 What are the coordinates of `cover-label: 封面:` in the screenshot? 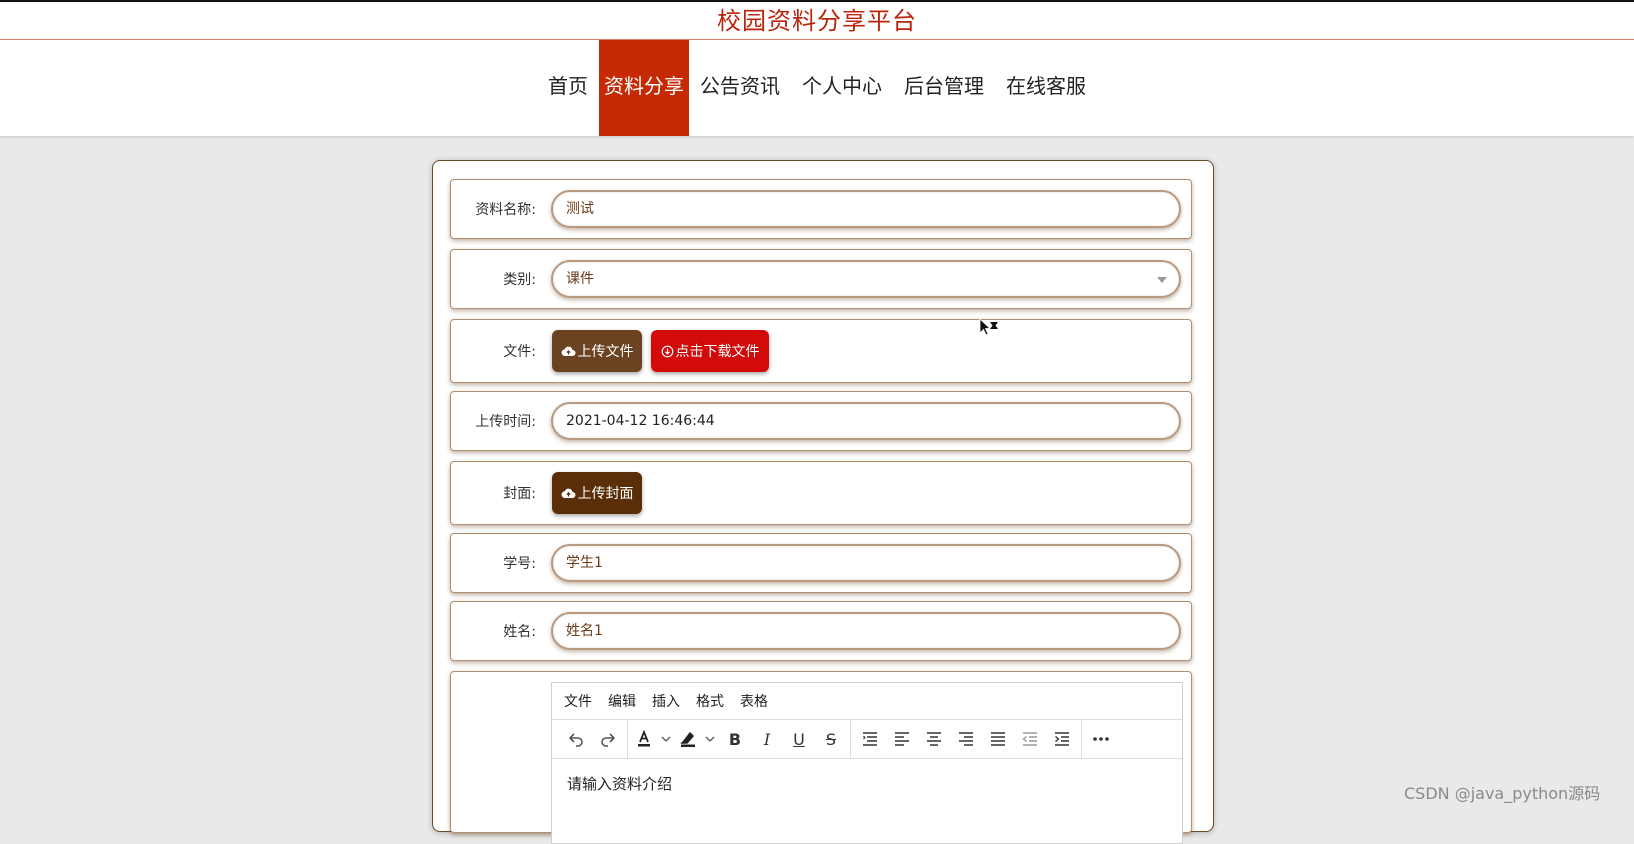 It's located at (519, 494).